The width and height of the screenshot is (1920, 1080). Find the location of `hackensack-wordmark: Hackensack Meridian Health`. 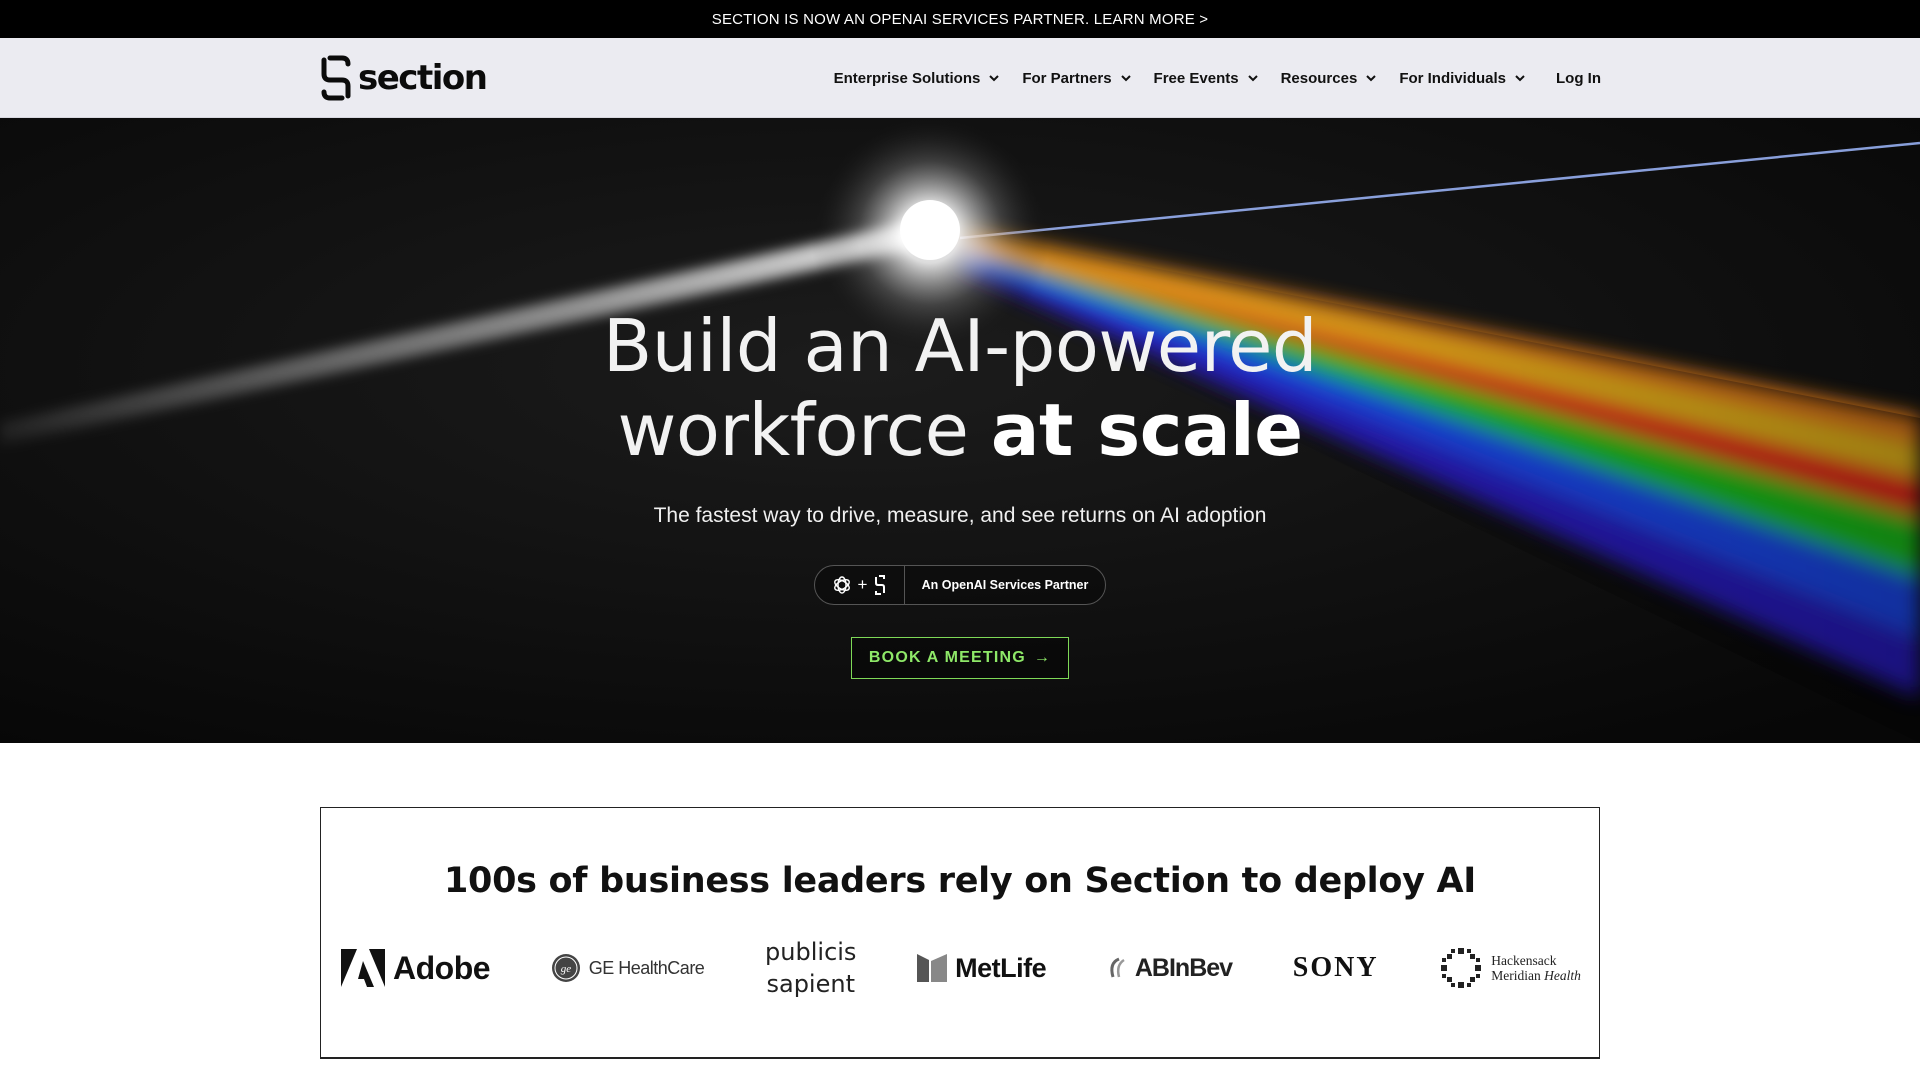

hackensack-wordmark: Hackensack Meridian Health is located at coordinates (1536, 968).